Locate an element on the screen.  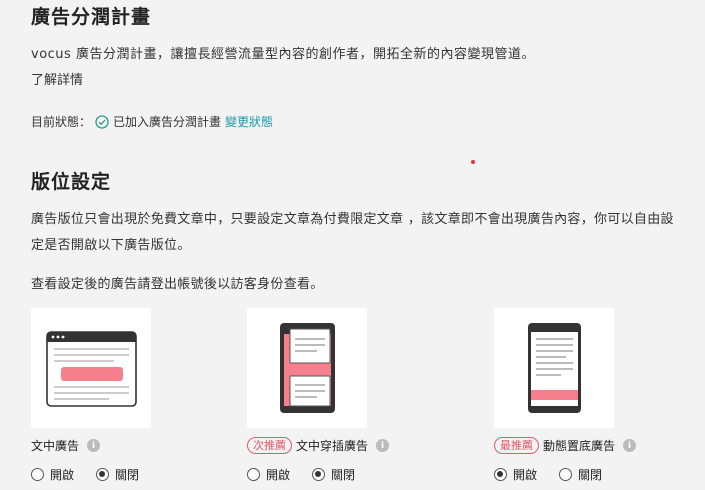
sticky-bottom-on-radio: 開啟 is located at coordinates (515, 474).